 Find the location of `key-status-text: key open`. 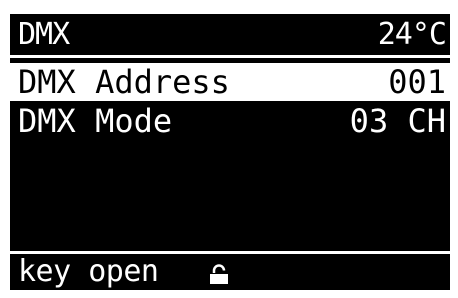

key-status-text: key open is located at coordinates (88, 271).